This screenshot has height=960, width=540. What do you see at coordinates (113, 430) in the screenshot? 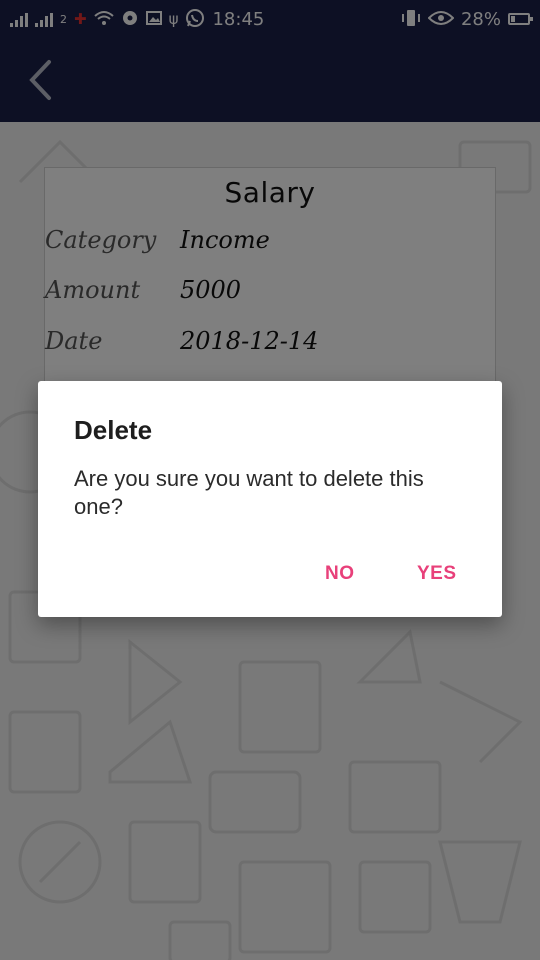
I see `dialog-title: Delete` at bounding box center [113, 430].